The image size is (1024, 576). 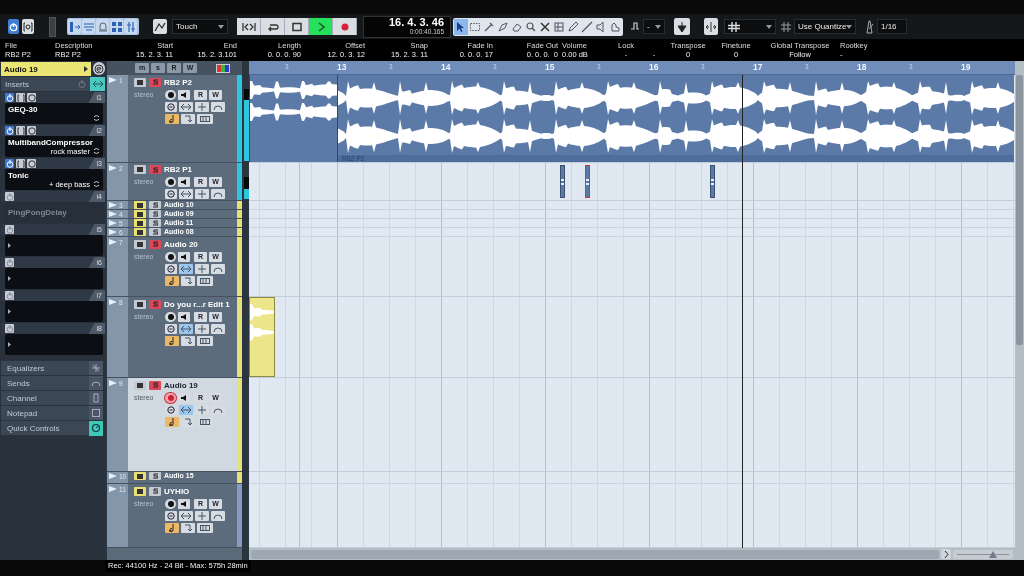 I want to click on power-button, so click(x=13, y=26).